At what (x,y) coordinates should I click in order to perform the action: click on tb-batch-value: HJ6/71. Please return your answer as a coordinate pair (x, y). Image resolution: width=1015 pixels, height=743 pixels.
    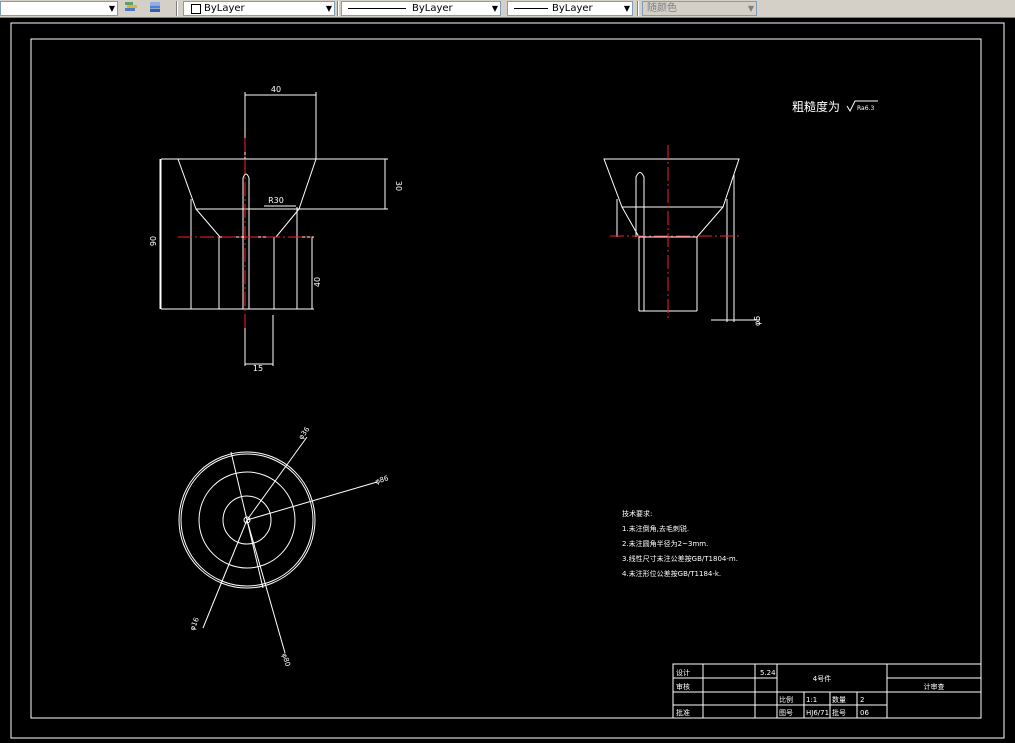
    Looking at the image, I should click on (817, 713).